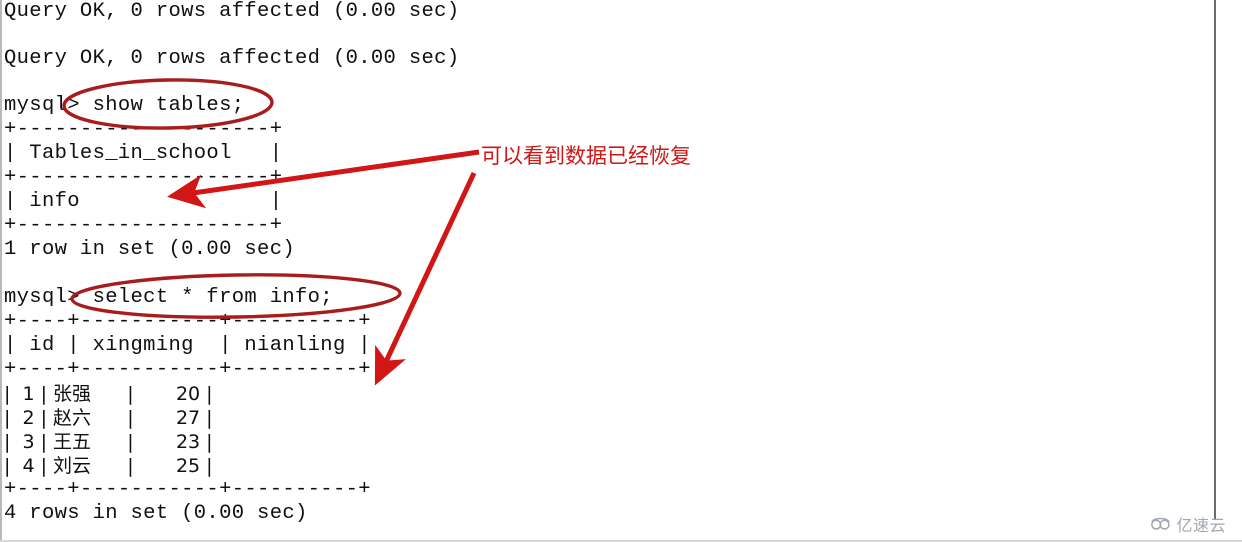 The height and width of the screenshot is (542, 1242). Describe the element at coordinates (143, 153) in the screenshot. I see `console-line: | Tables_in_school |` at that location.